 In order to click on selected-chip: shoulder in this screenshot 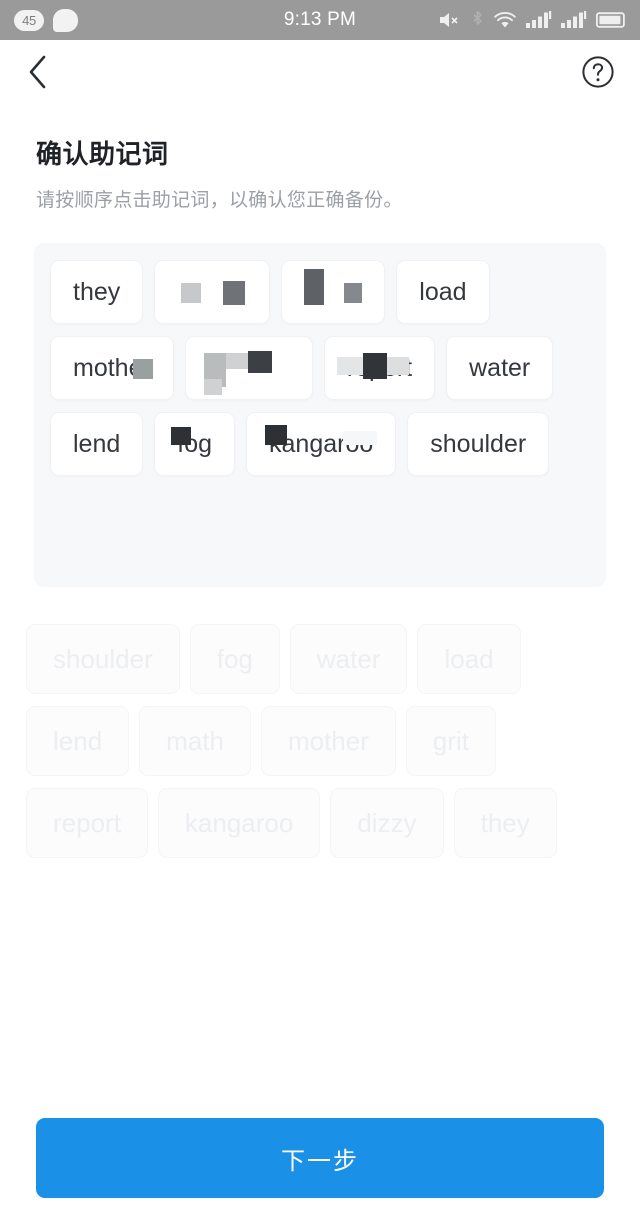, I will do `click(478, 444)`.